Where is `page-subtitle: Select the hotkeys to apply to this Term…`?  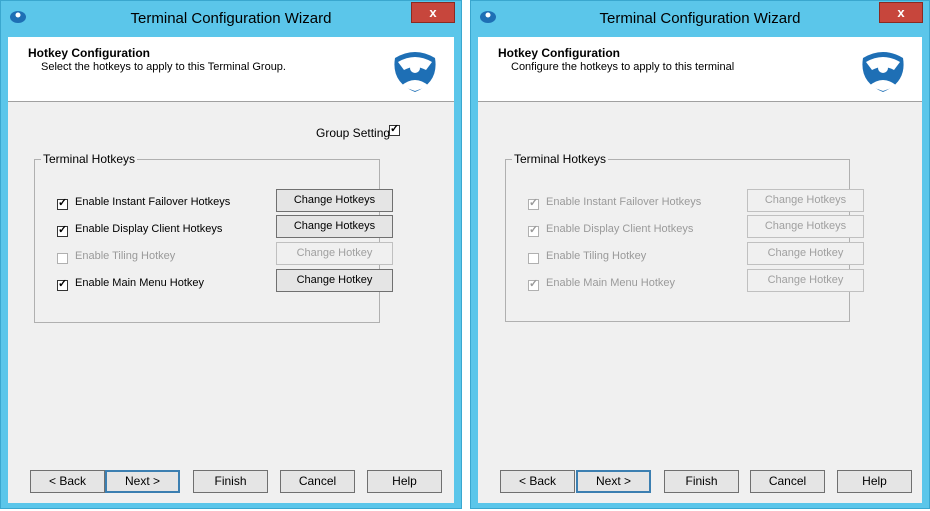
page-subtitle: Select the hotkeys to apply to this Term… is located at coordinates (163, 67).